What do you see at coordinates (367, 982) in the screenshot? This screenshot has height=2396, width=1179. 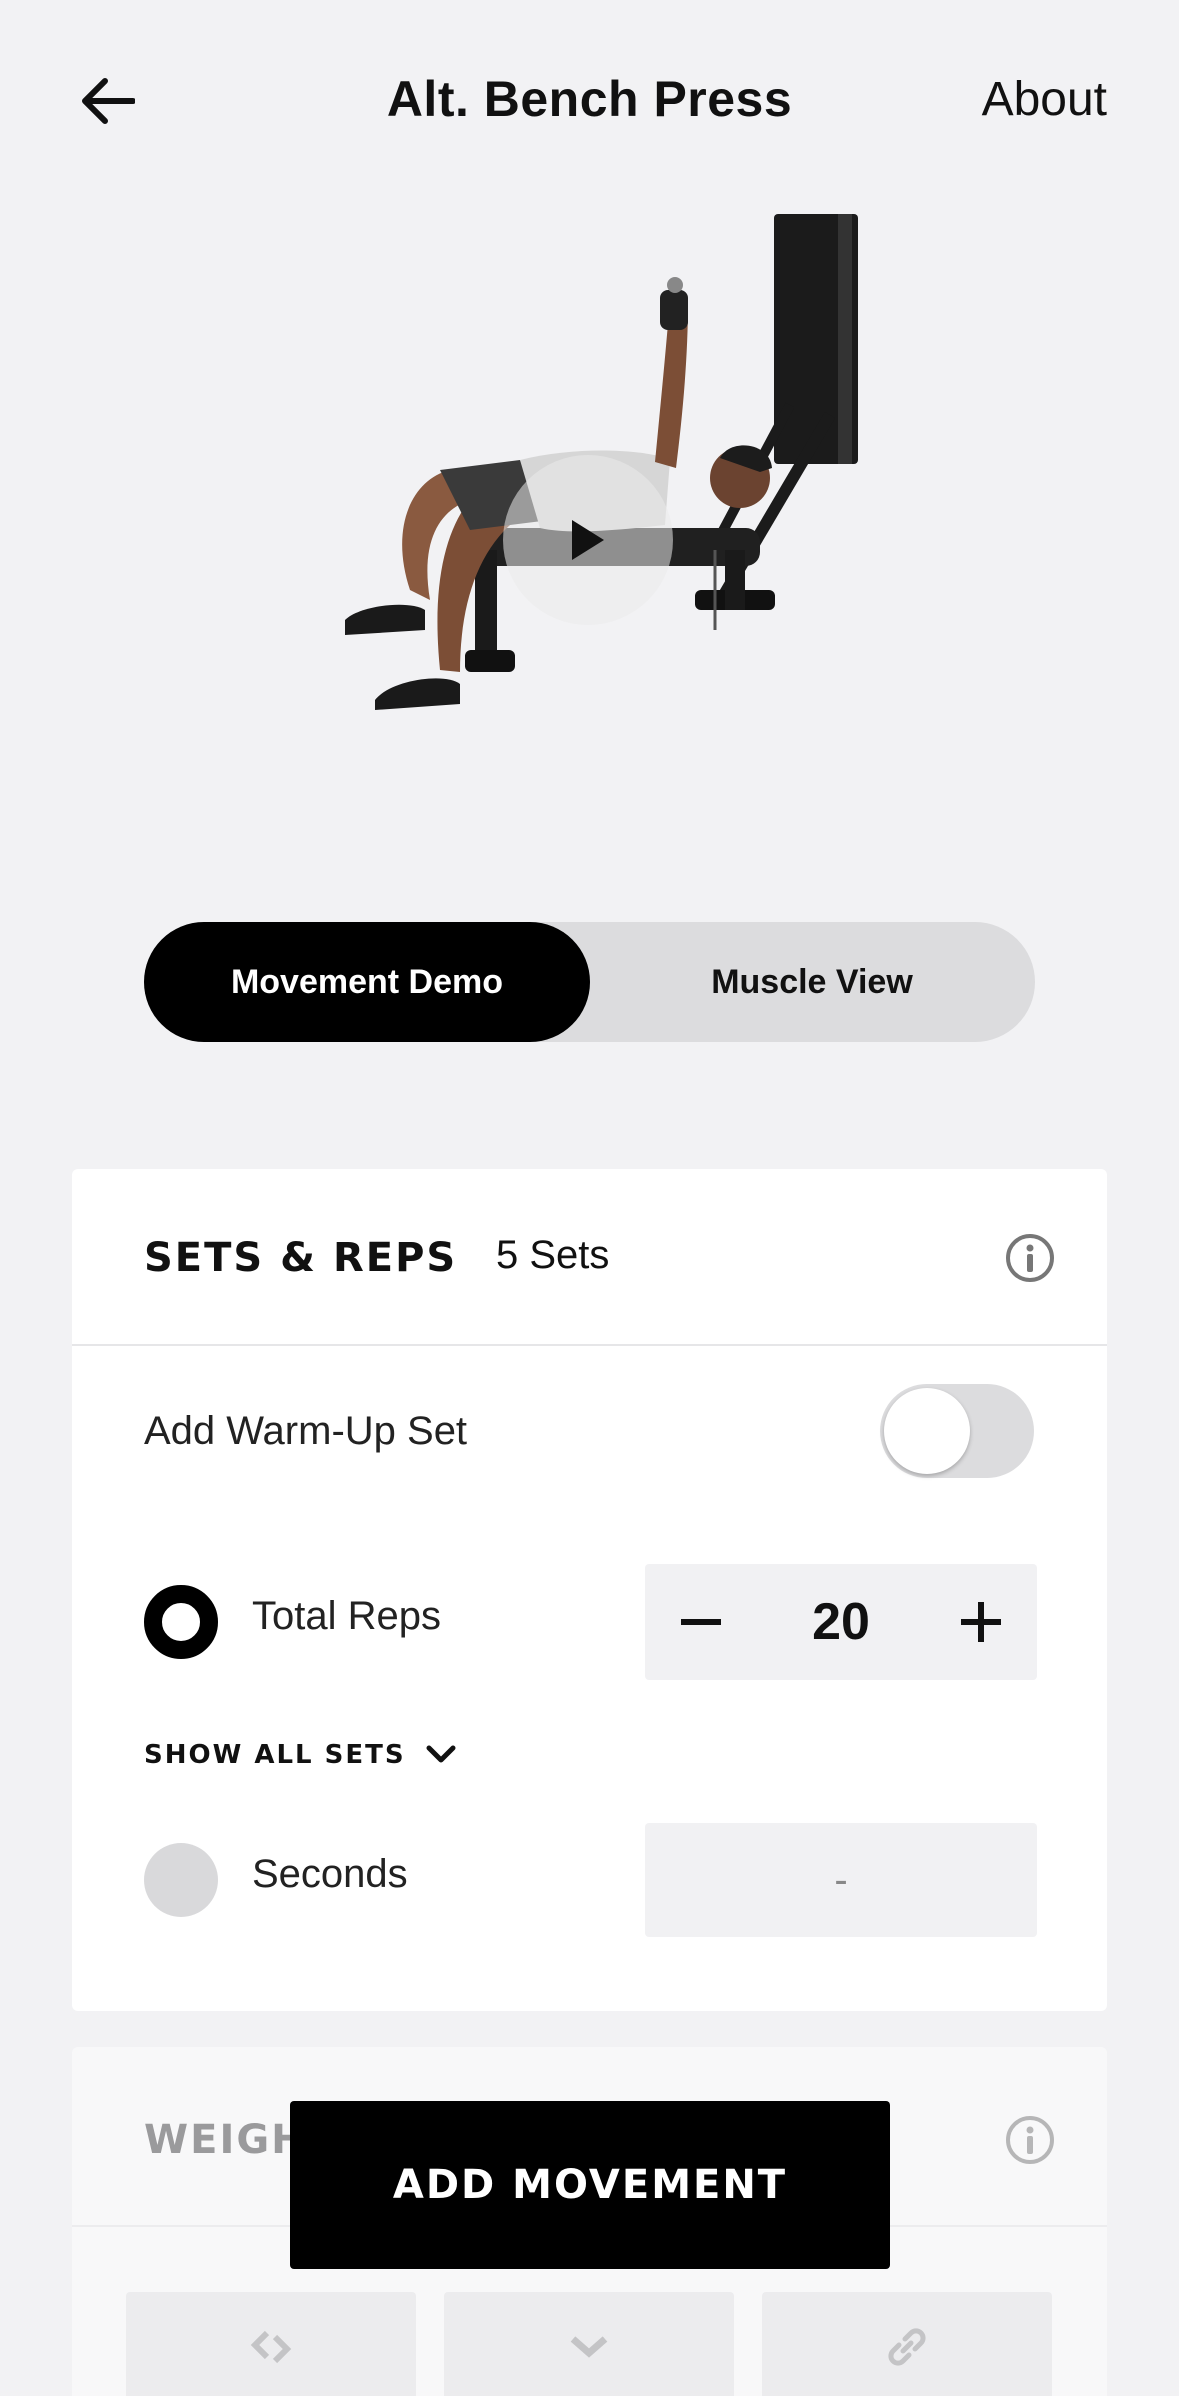 I see `tab-movement-demo: Movement Demo` at bounding box center [367, 982].